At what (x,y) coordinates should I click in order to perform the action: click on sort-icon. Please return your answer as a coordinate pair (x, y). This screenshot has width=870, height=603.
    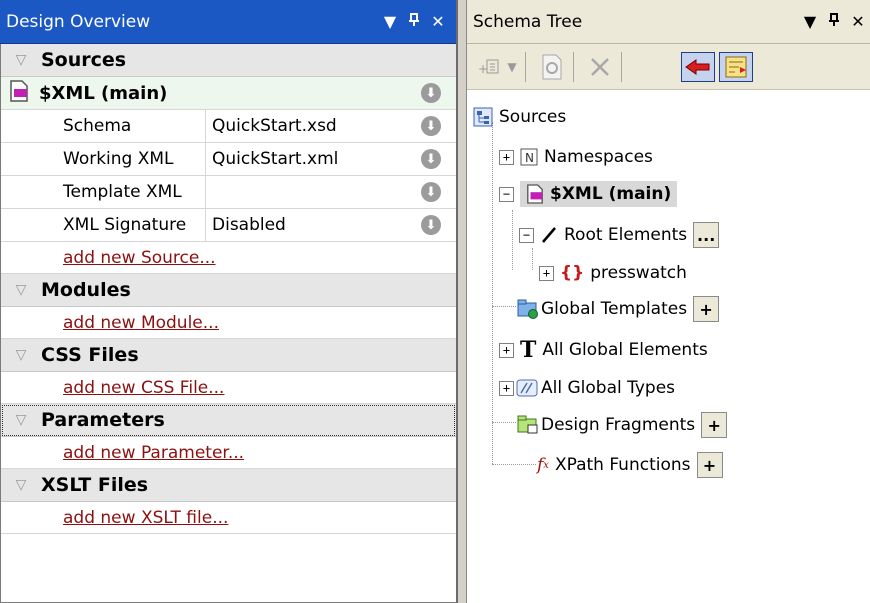
    Looking at the image, I should click on (736, 67).